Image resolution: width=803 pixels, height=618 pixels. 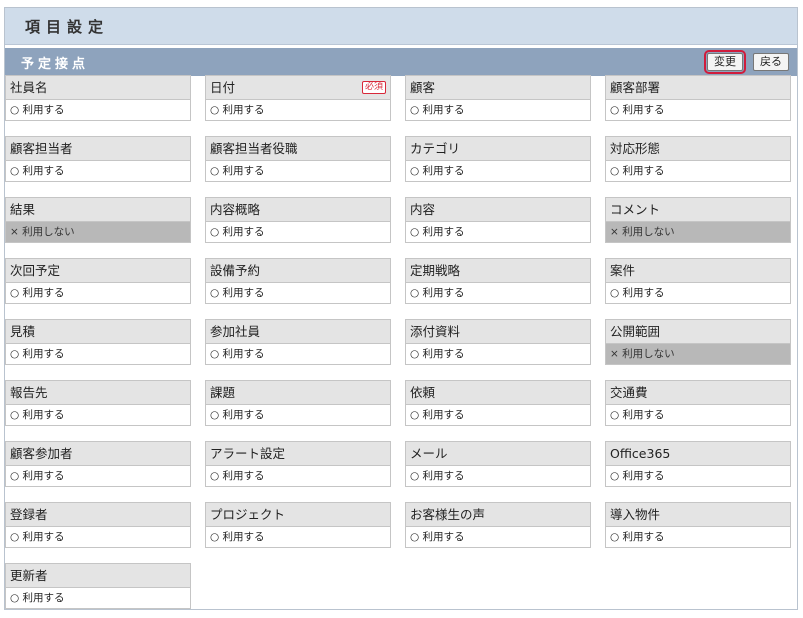 I want to click on change-button: 変更, so click(x=725, y=62).